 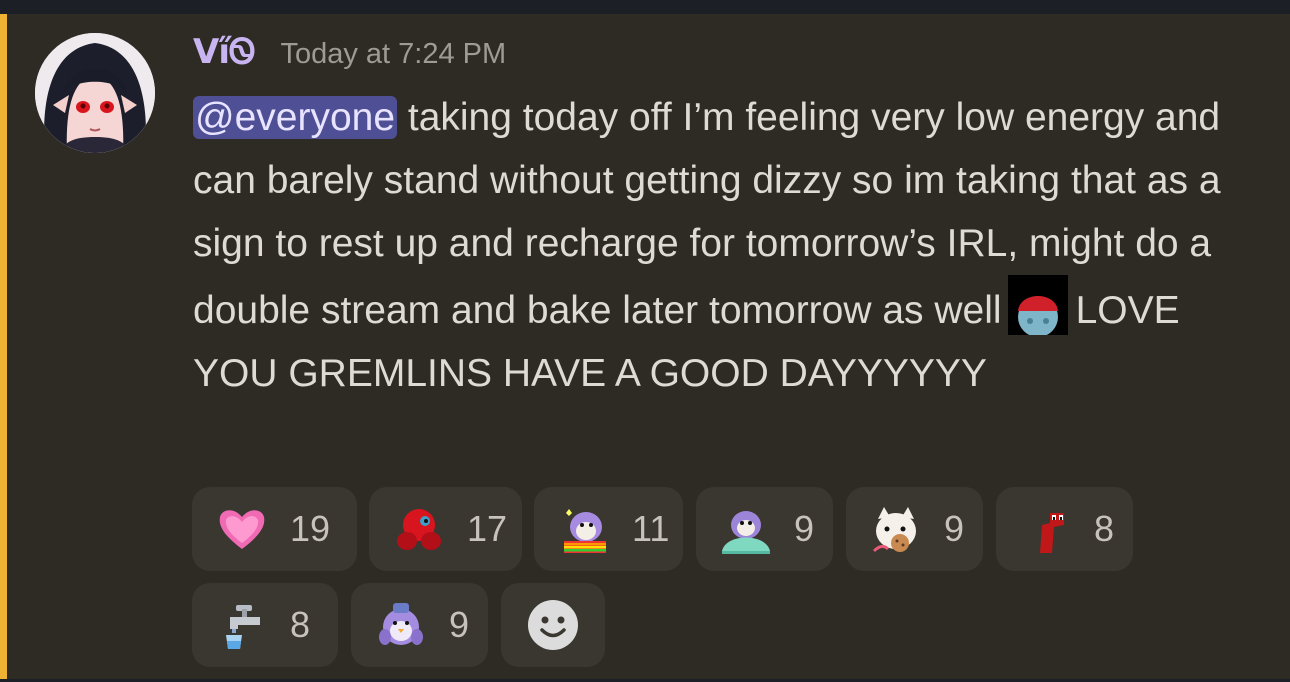 I want to click on reaction-faucet: 8, so click(x=265, y=625).